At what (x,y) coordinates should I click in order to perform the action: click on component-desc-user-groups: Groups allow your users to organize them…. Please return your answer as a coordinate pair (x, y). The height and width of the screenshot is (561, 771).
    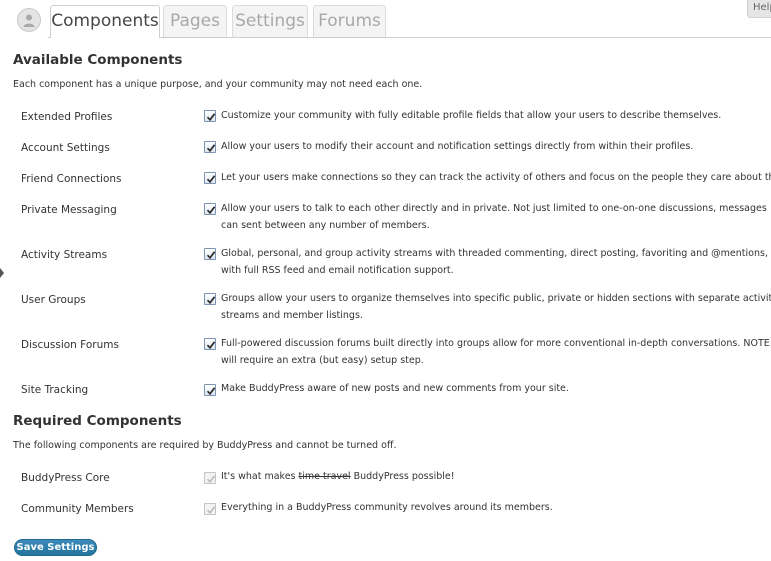
    Looking at the image, I should click on (496, 307).